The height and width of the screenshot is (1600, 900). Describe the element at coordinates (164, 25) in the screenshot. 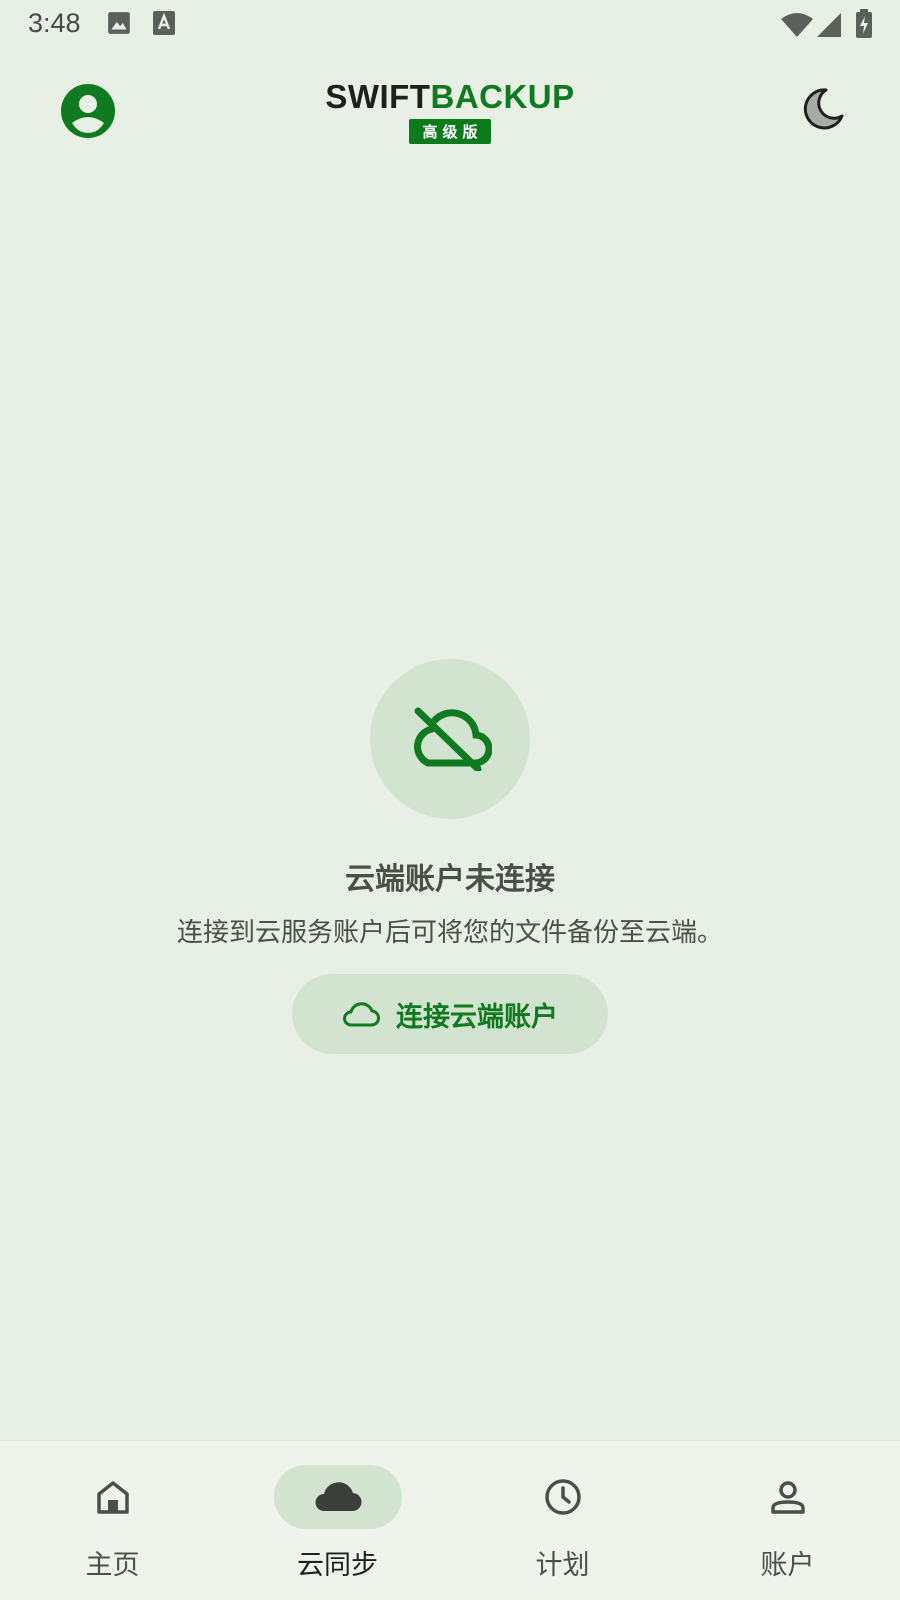

I see `text-recognition-icon` at that location.